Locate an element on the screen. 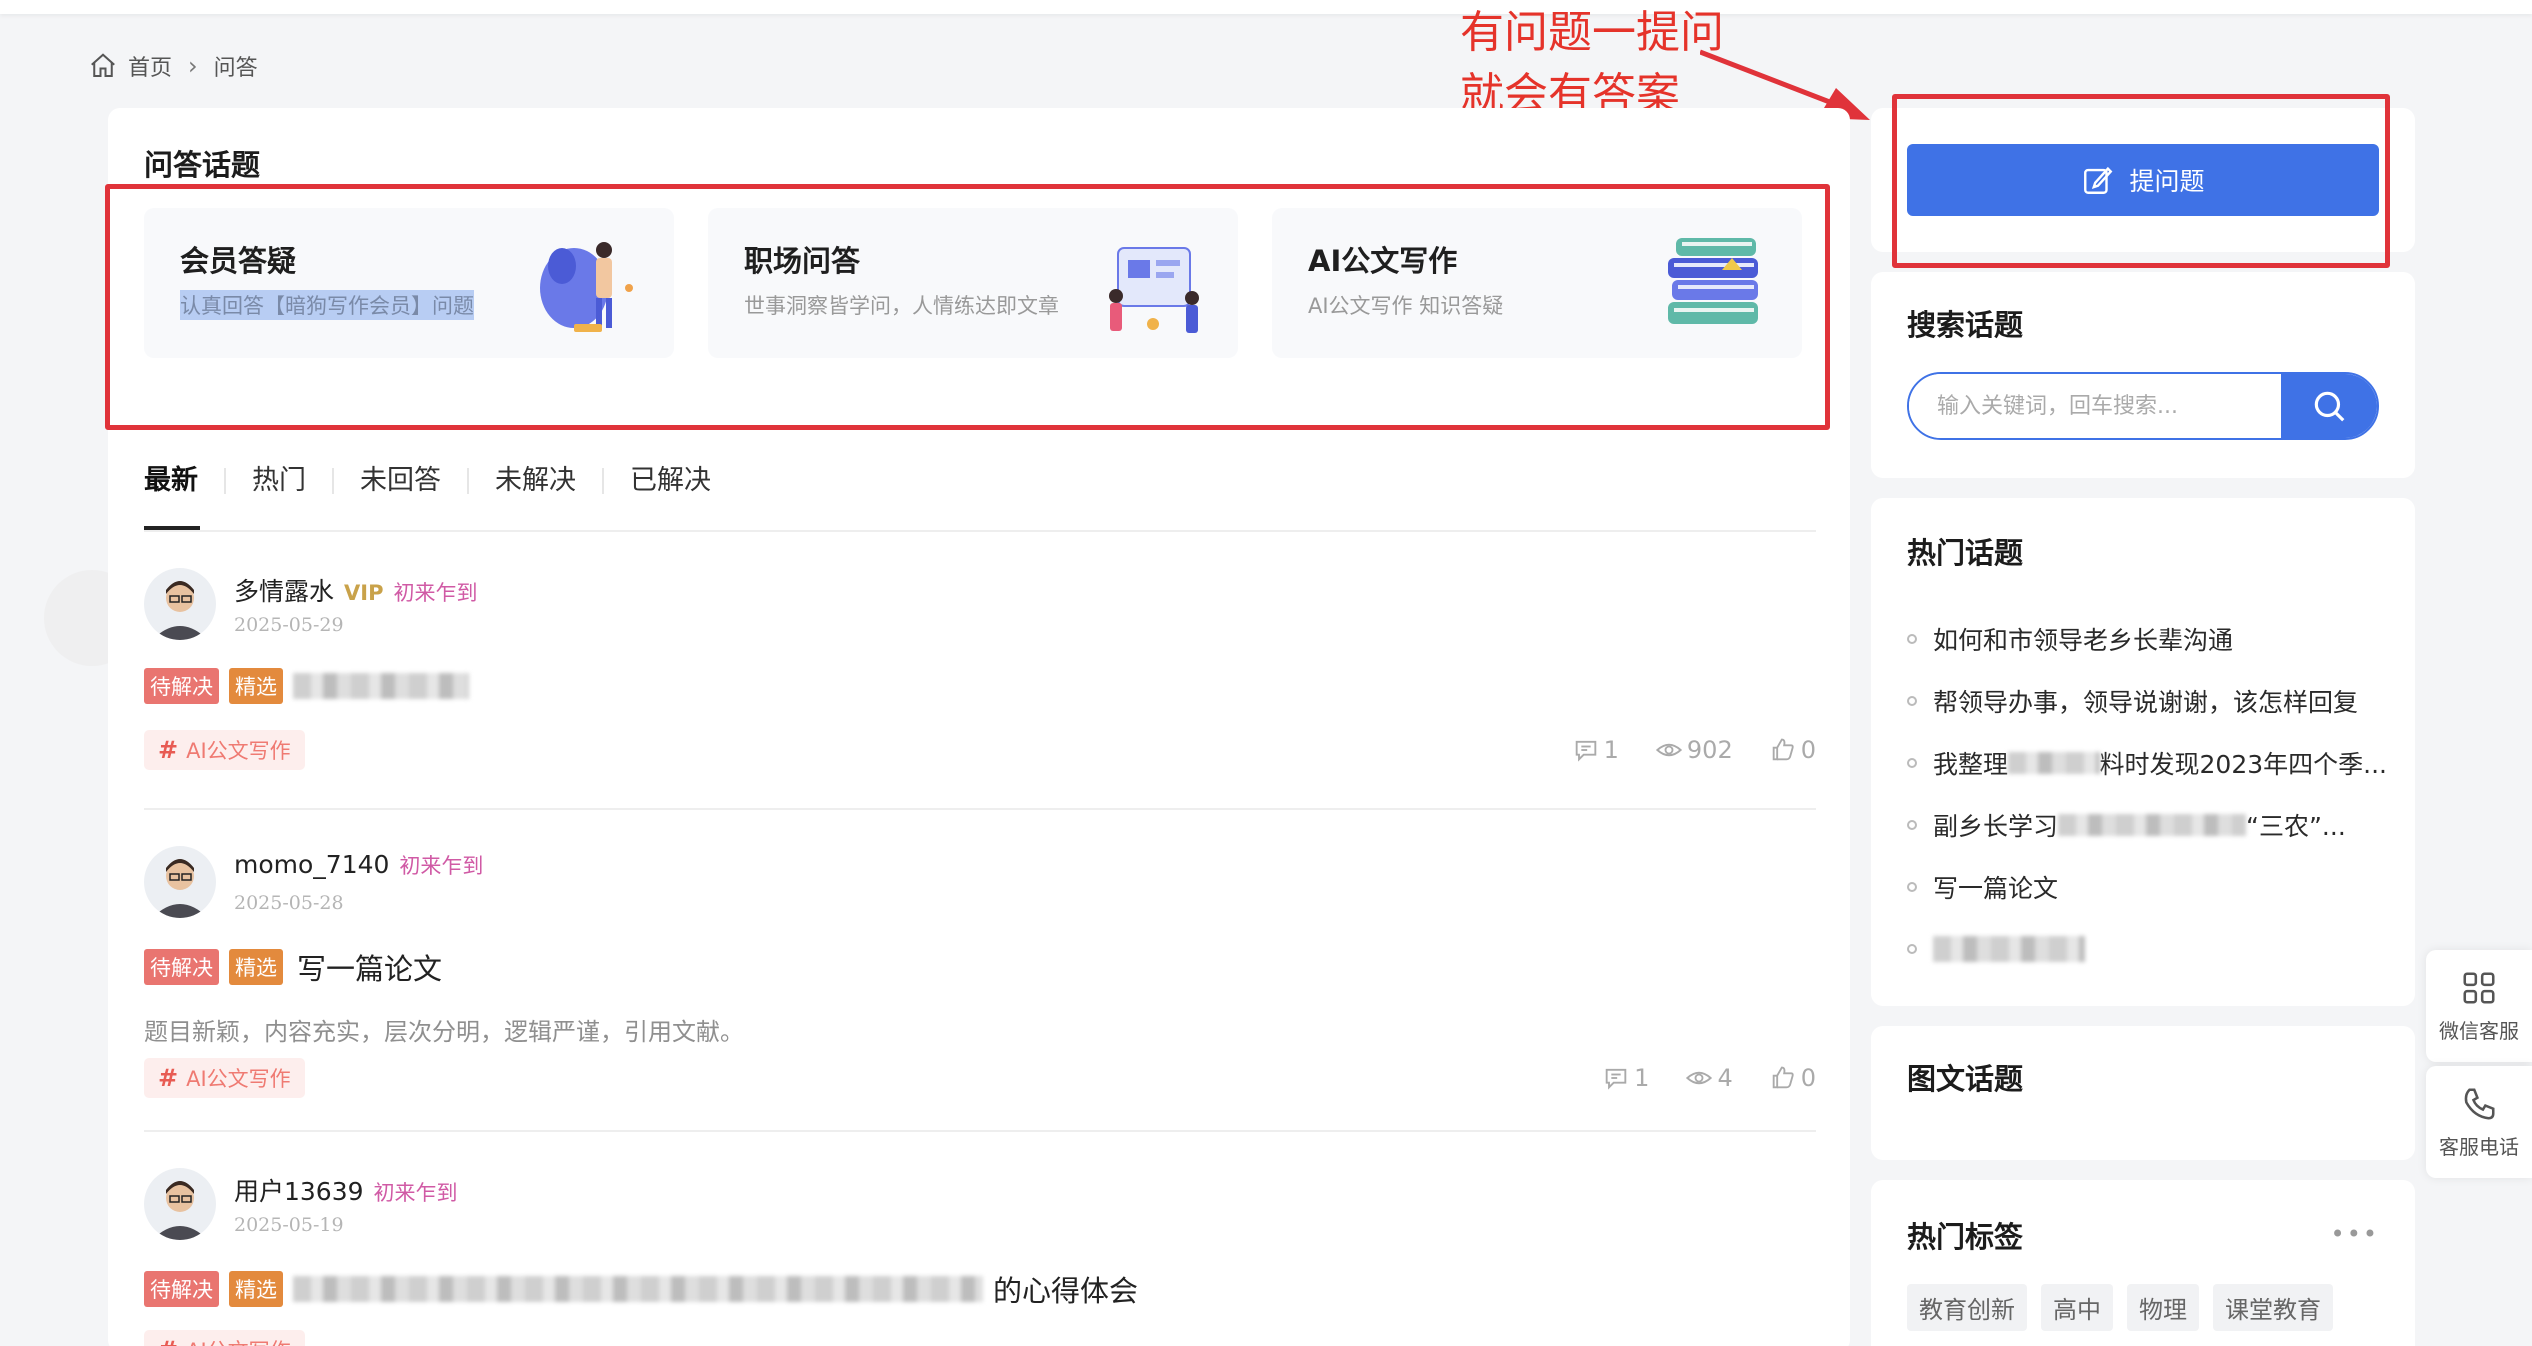  picture-topics-title: 图文话题 is located at coordinates (1965, 1079).